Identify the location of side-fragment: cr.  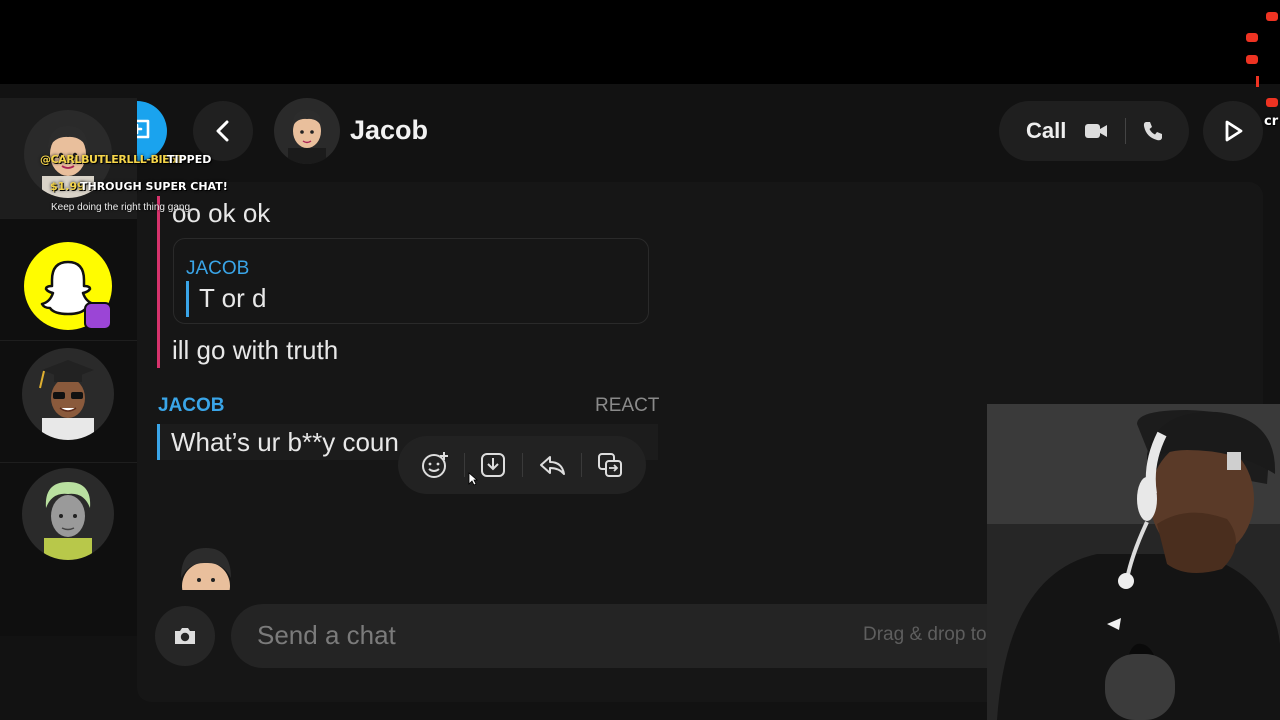
(1271, 121).